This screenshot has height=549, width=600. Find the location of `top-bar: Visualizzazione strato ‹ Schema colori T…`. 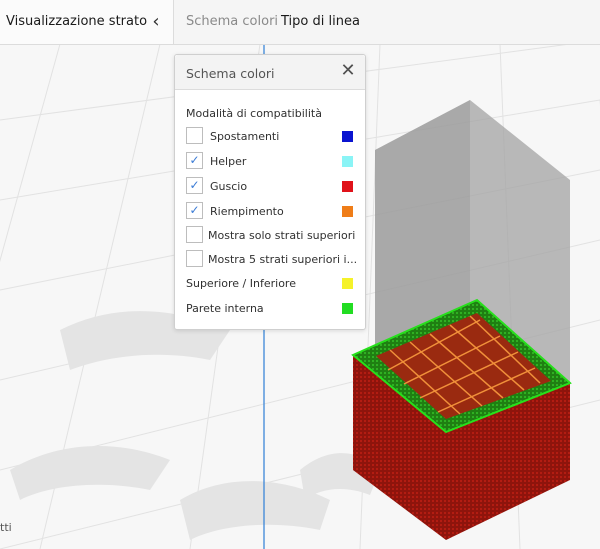

top-bar: Visualizzazione strato ‹ Schema colori T… is located at coordinates (300, 22).